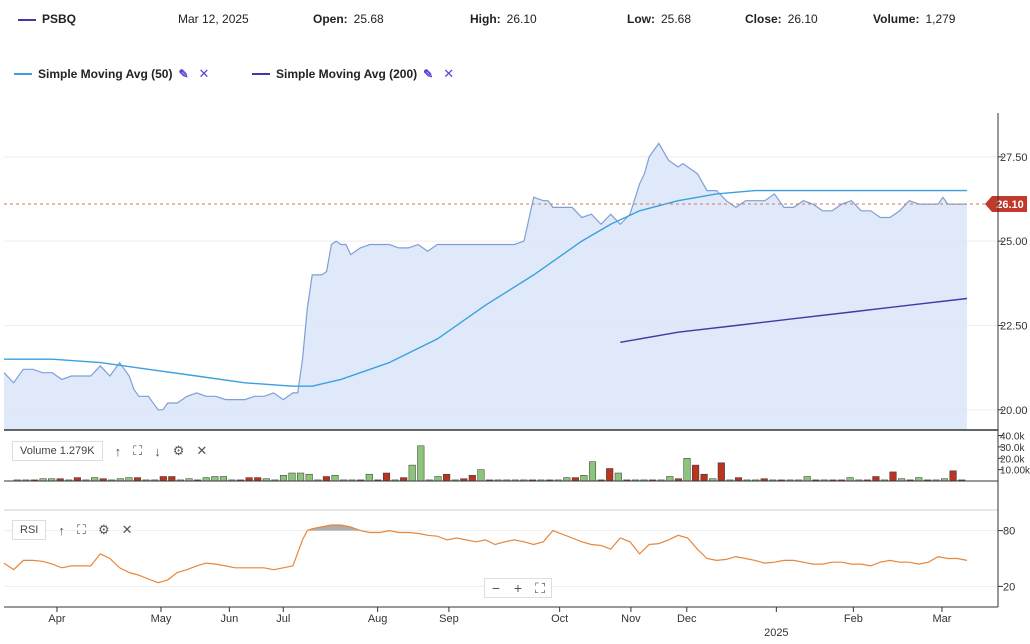 This screenshot has height=644, width=1030. I want to click on rsi-settings-gear-icon: ⚙, so click(104, 530).